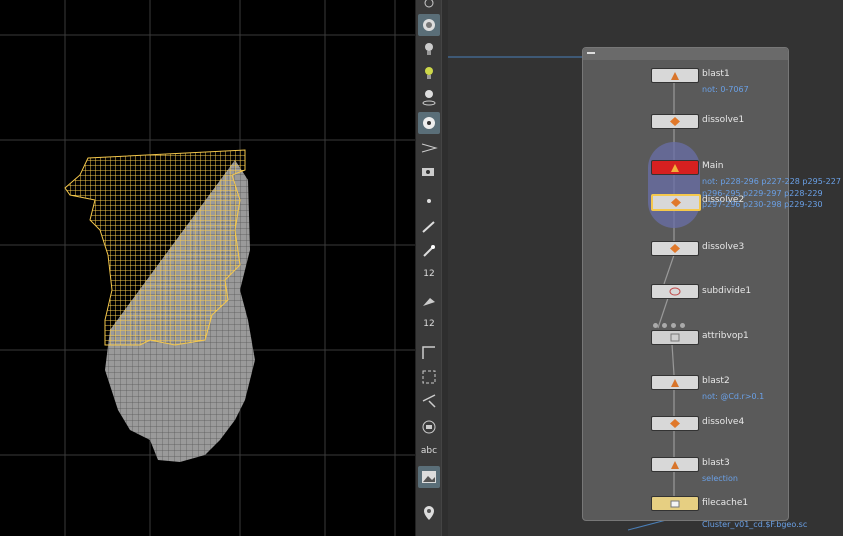 The height and width of the screenshot is (536, 843). I want to click on node-attribvop1, so click(675, 337).